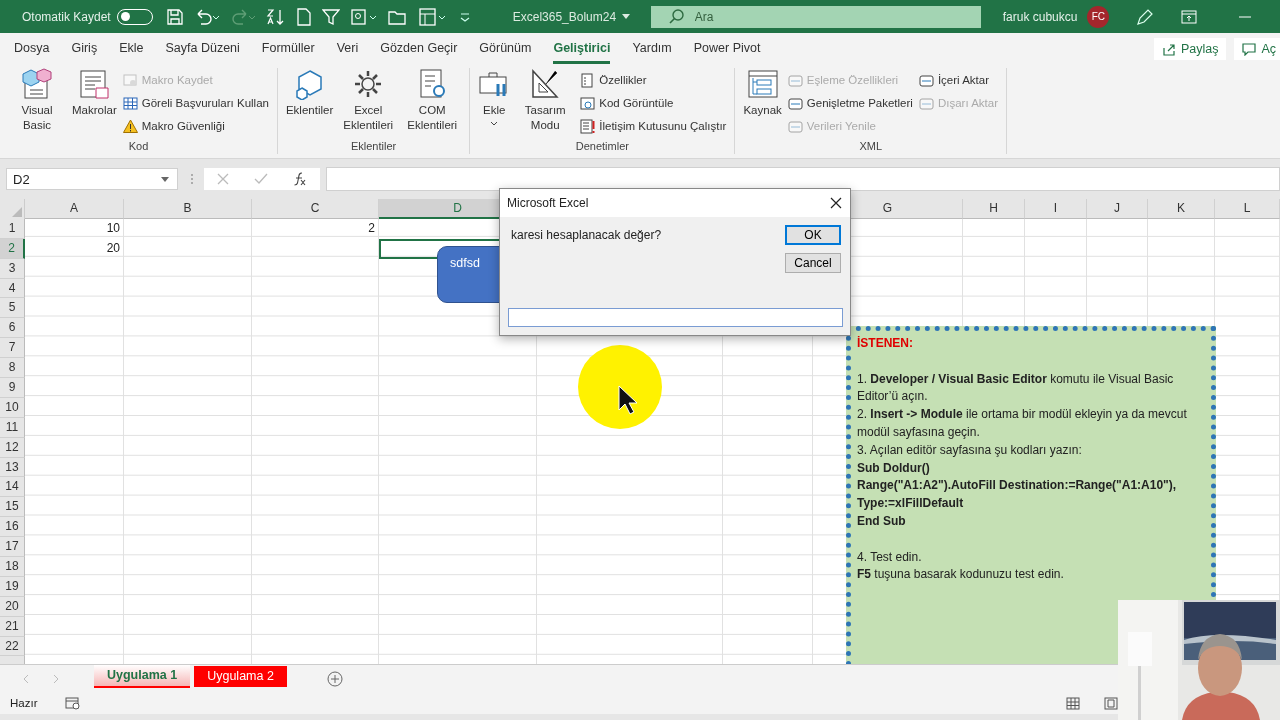  I want to click on layout-icon, so click(432, 16).